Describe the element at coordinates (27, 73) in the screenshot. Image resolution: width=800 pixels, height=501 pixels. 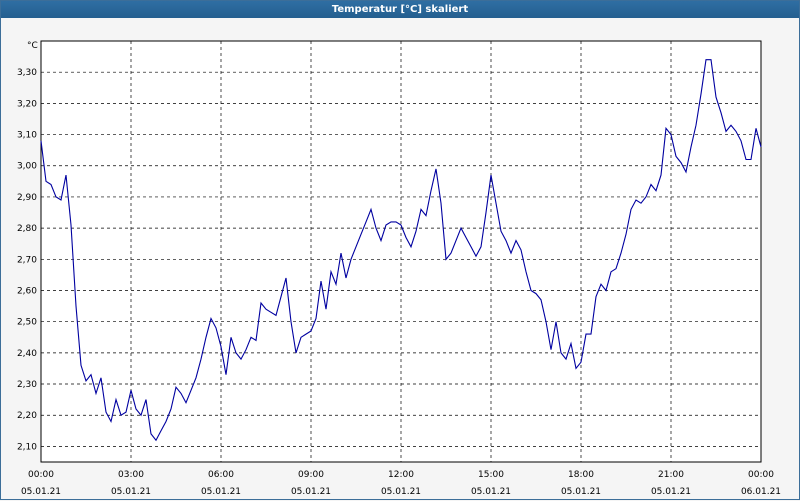
I see `y-tick-label: 3,30` at that location.